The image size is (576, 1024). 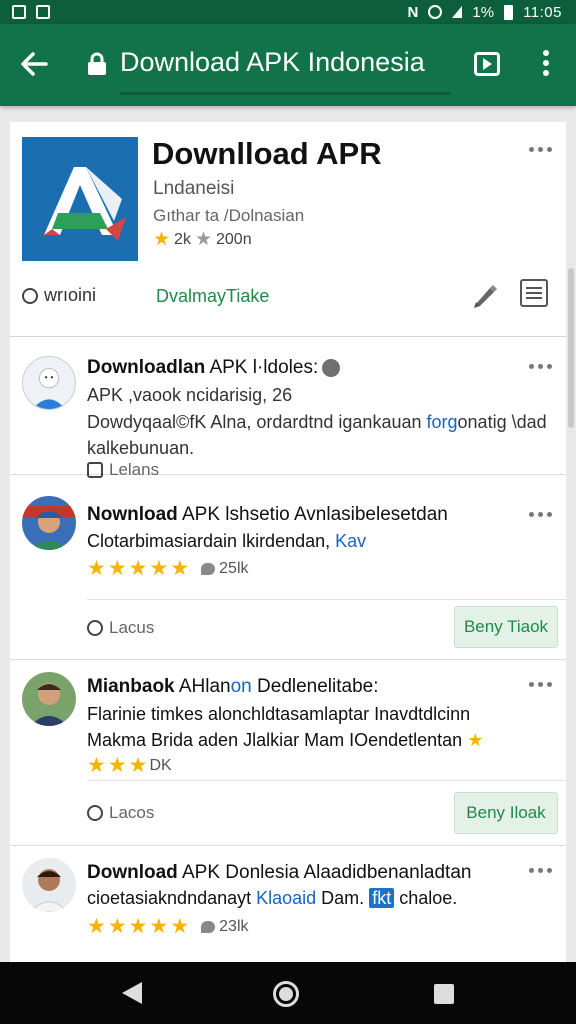 I want to click on battery-icon, so click(x=509, y=12).